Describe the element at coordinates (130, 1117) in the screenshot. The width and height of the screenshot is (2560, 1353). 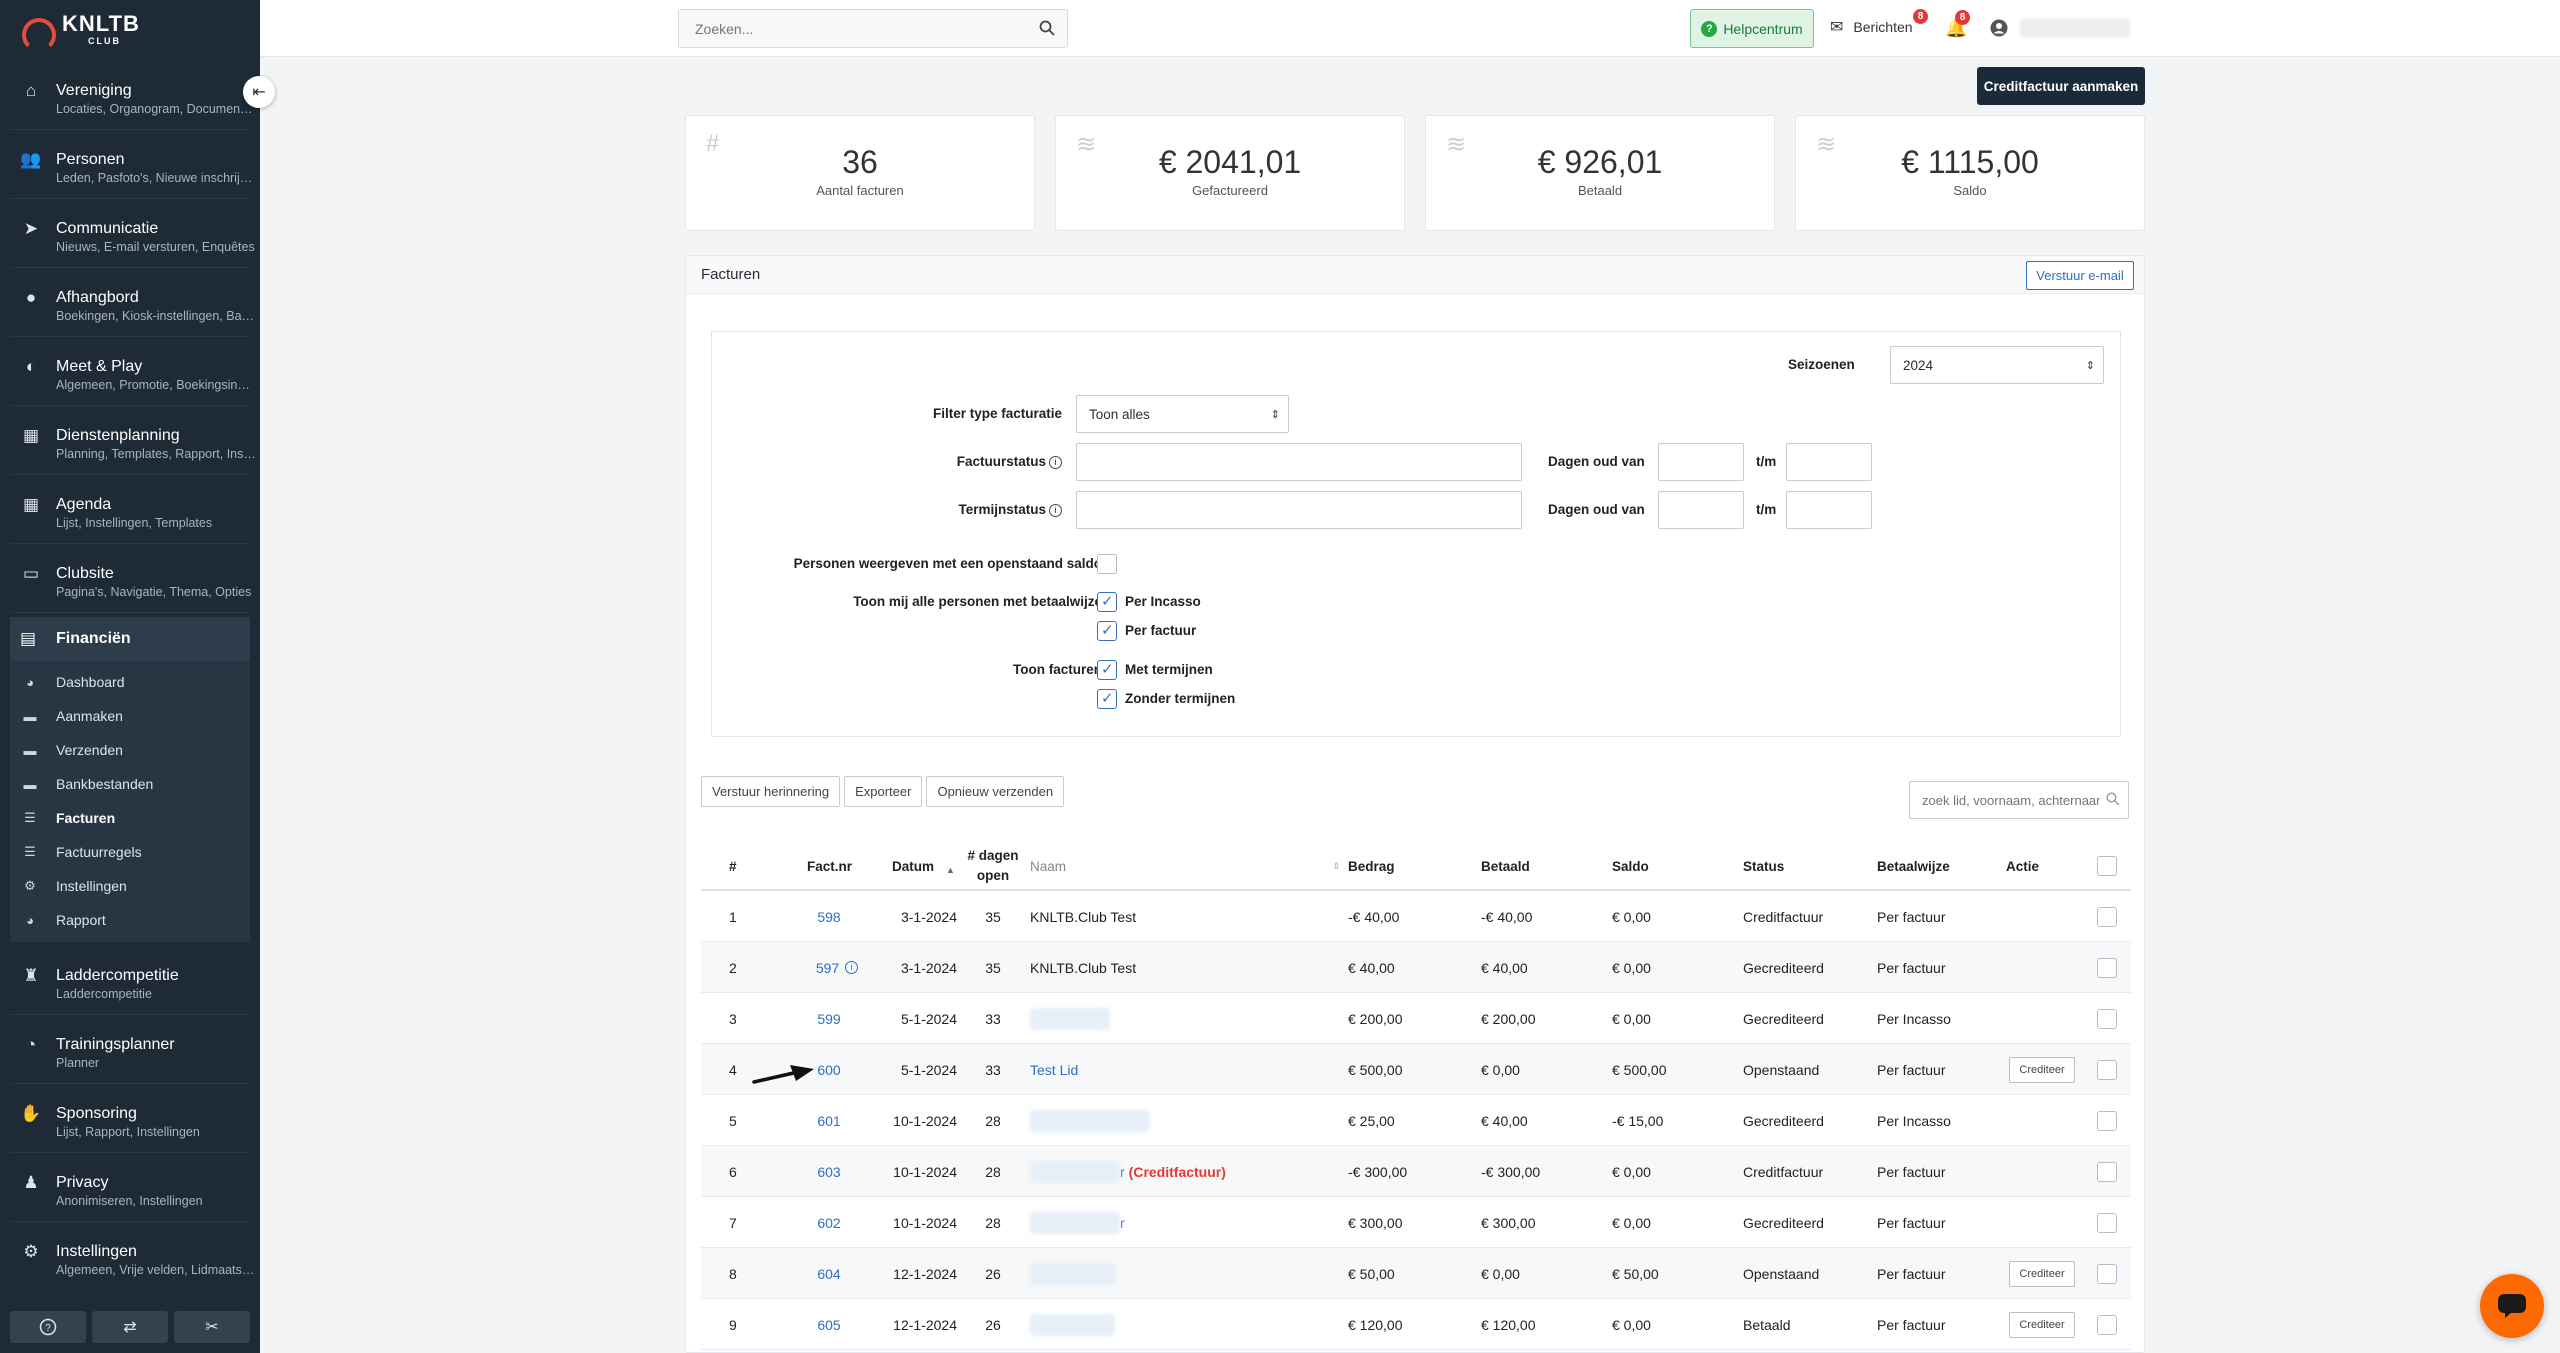
I see `sidebar-item-sponsoring: ✋ Sponsoring Lijst, Rapport, Instellingen` at that location.